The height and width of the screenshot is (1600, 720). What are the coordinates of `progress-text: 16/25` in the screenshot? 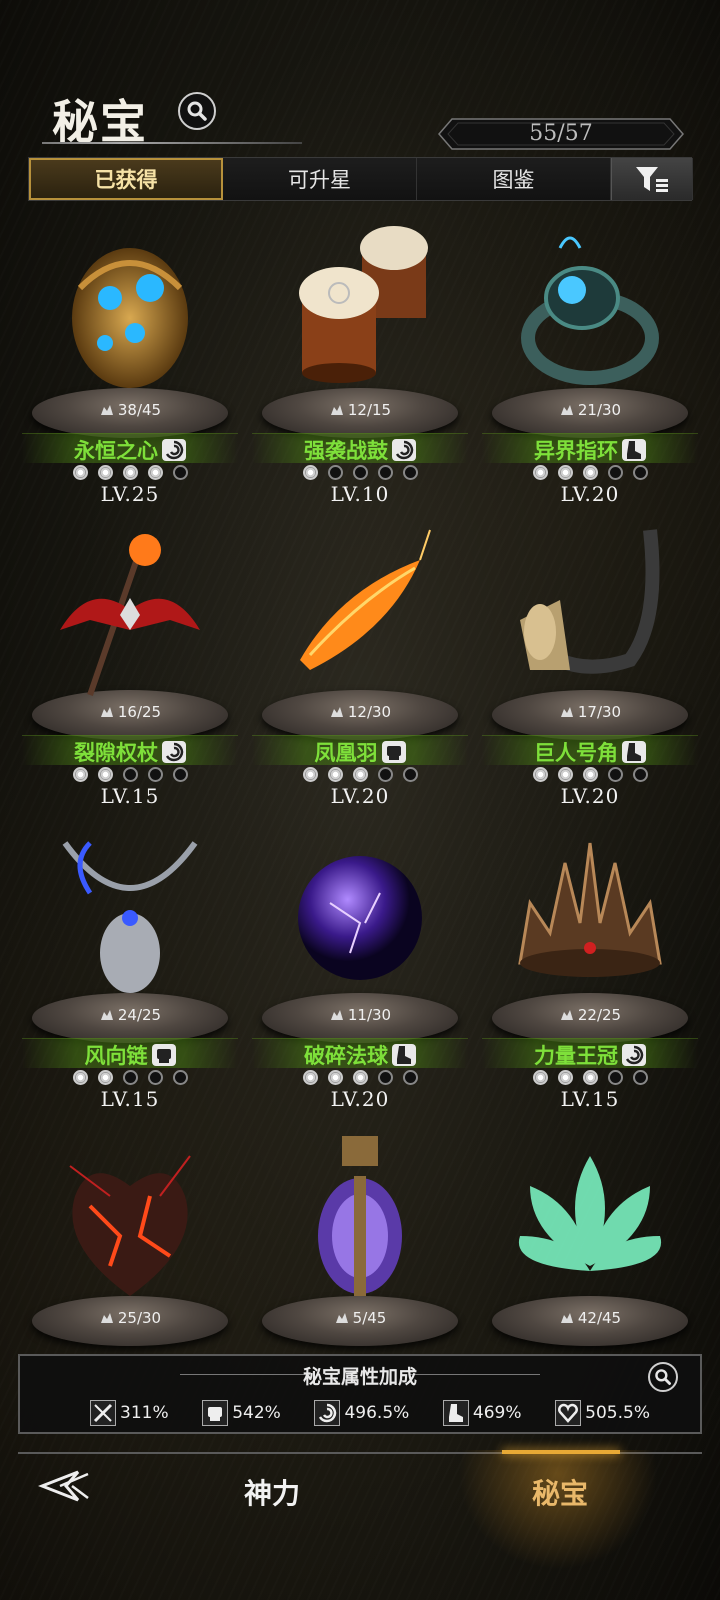 It's located at (139, 712).